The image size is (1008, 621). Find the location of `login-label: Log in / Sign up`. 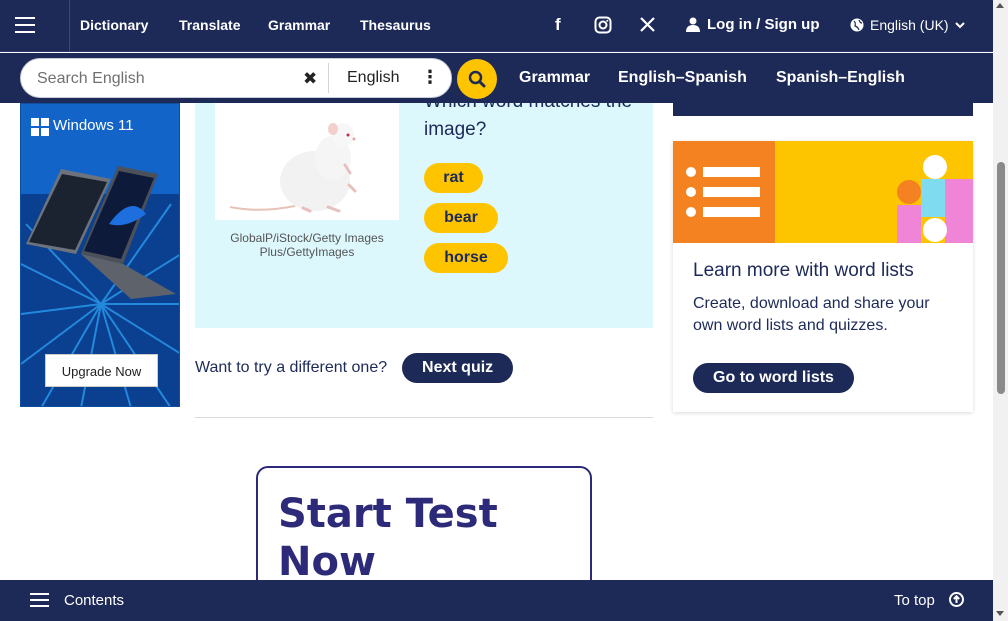

login-label: Log in / Sign up is located at coordinates (763, 24).